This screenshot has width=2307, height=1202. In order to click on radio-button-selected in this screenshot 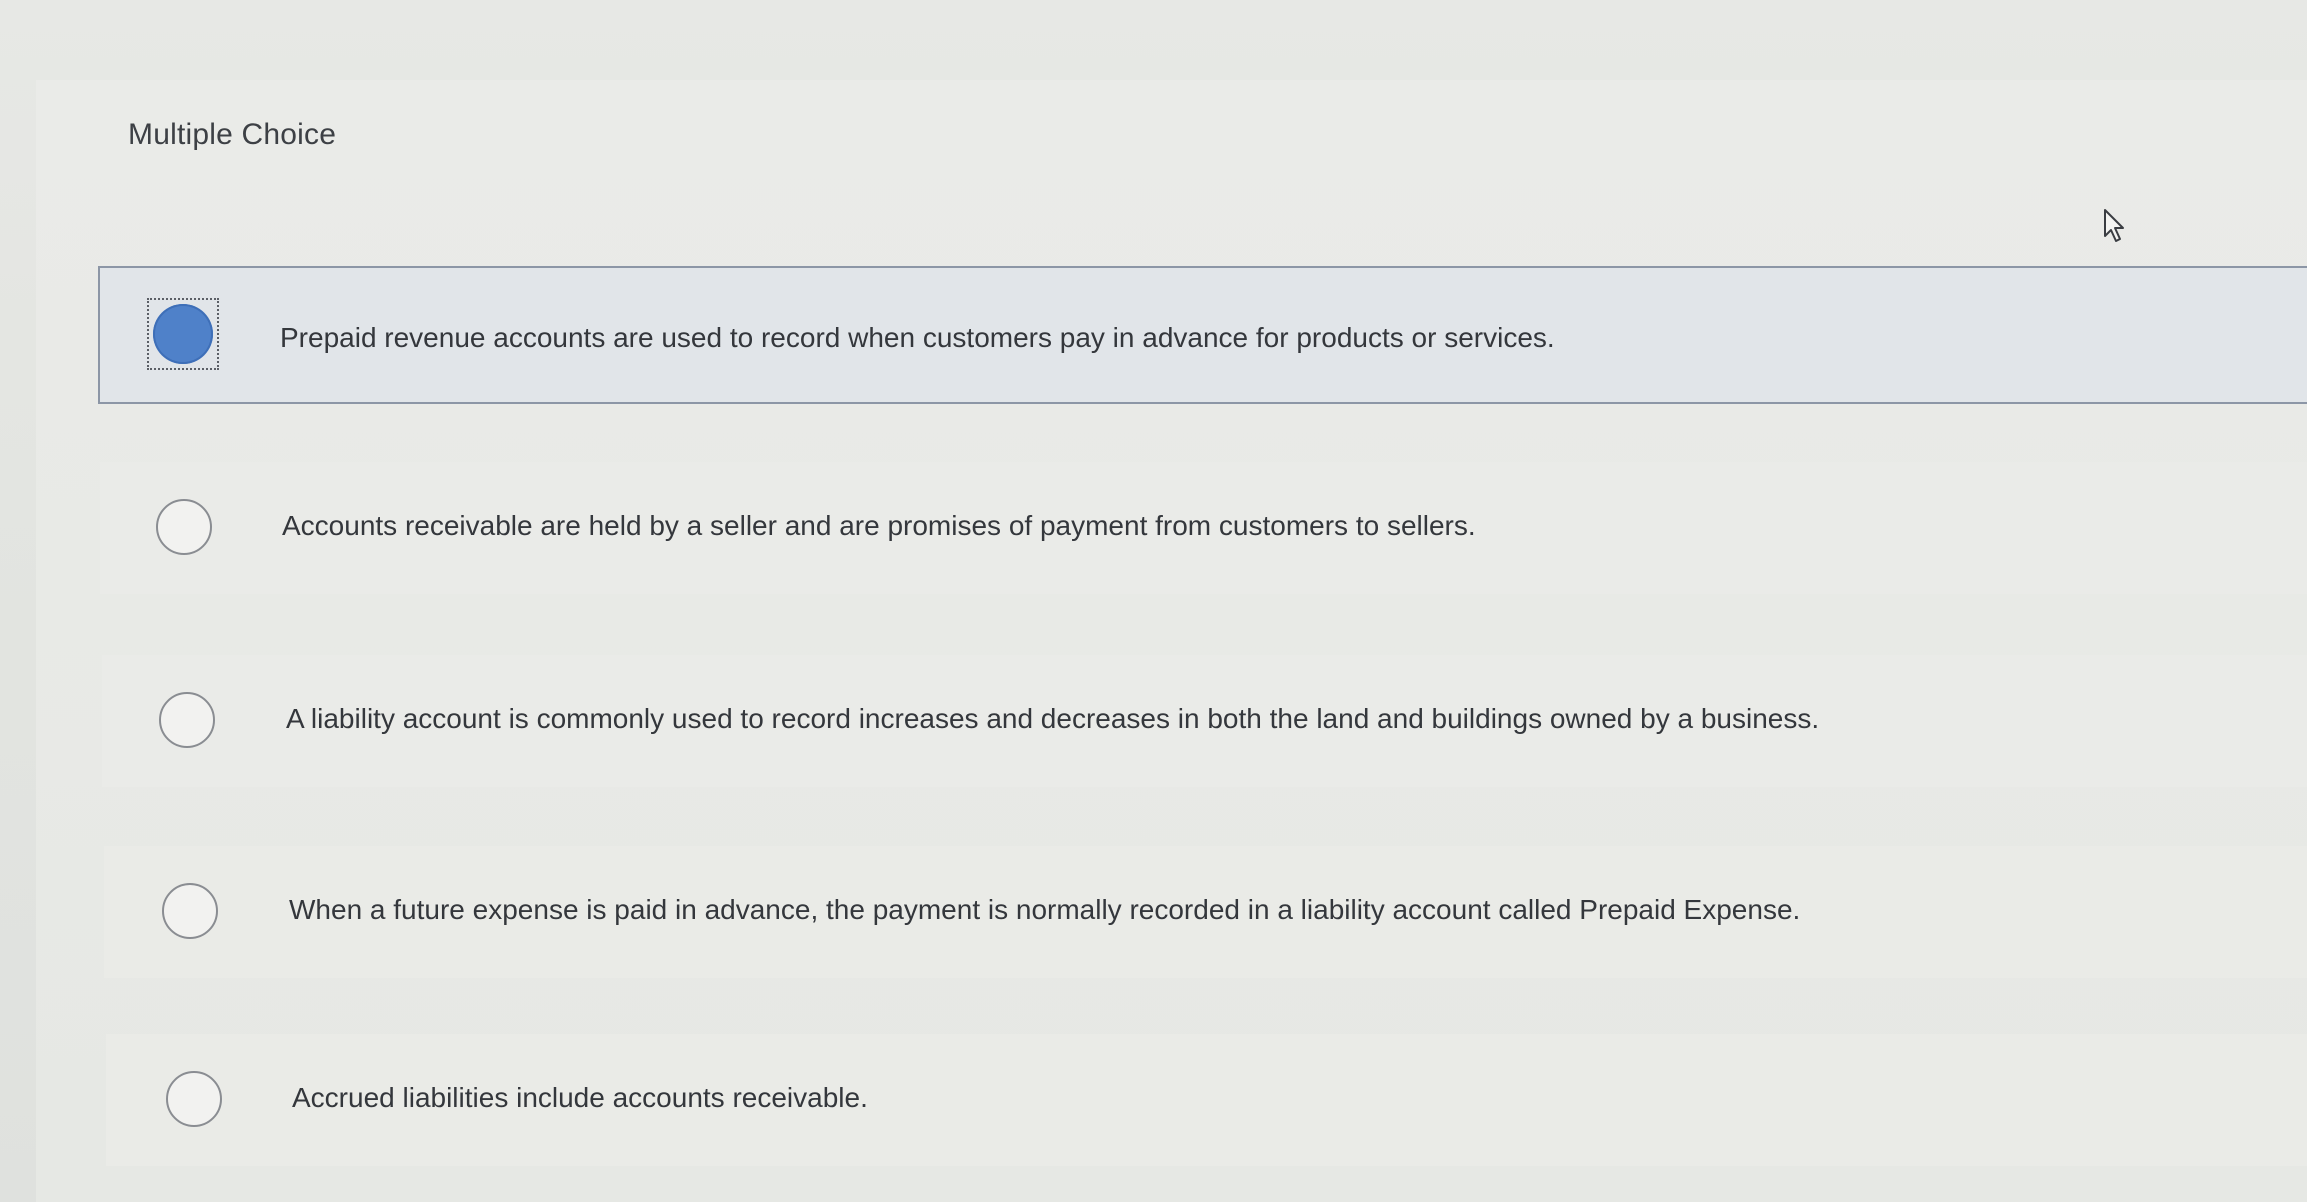, I will do `click(183, 334)`.